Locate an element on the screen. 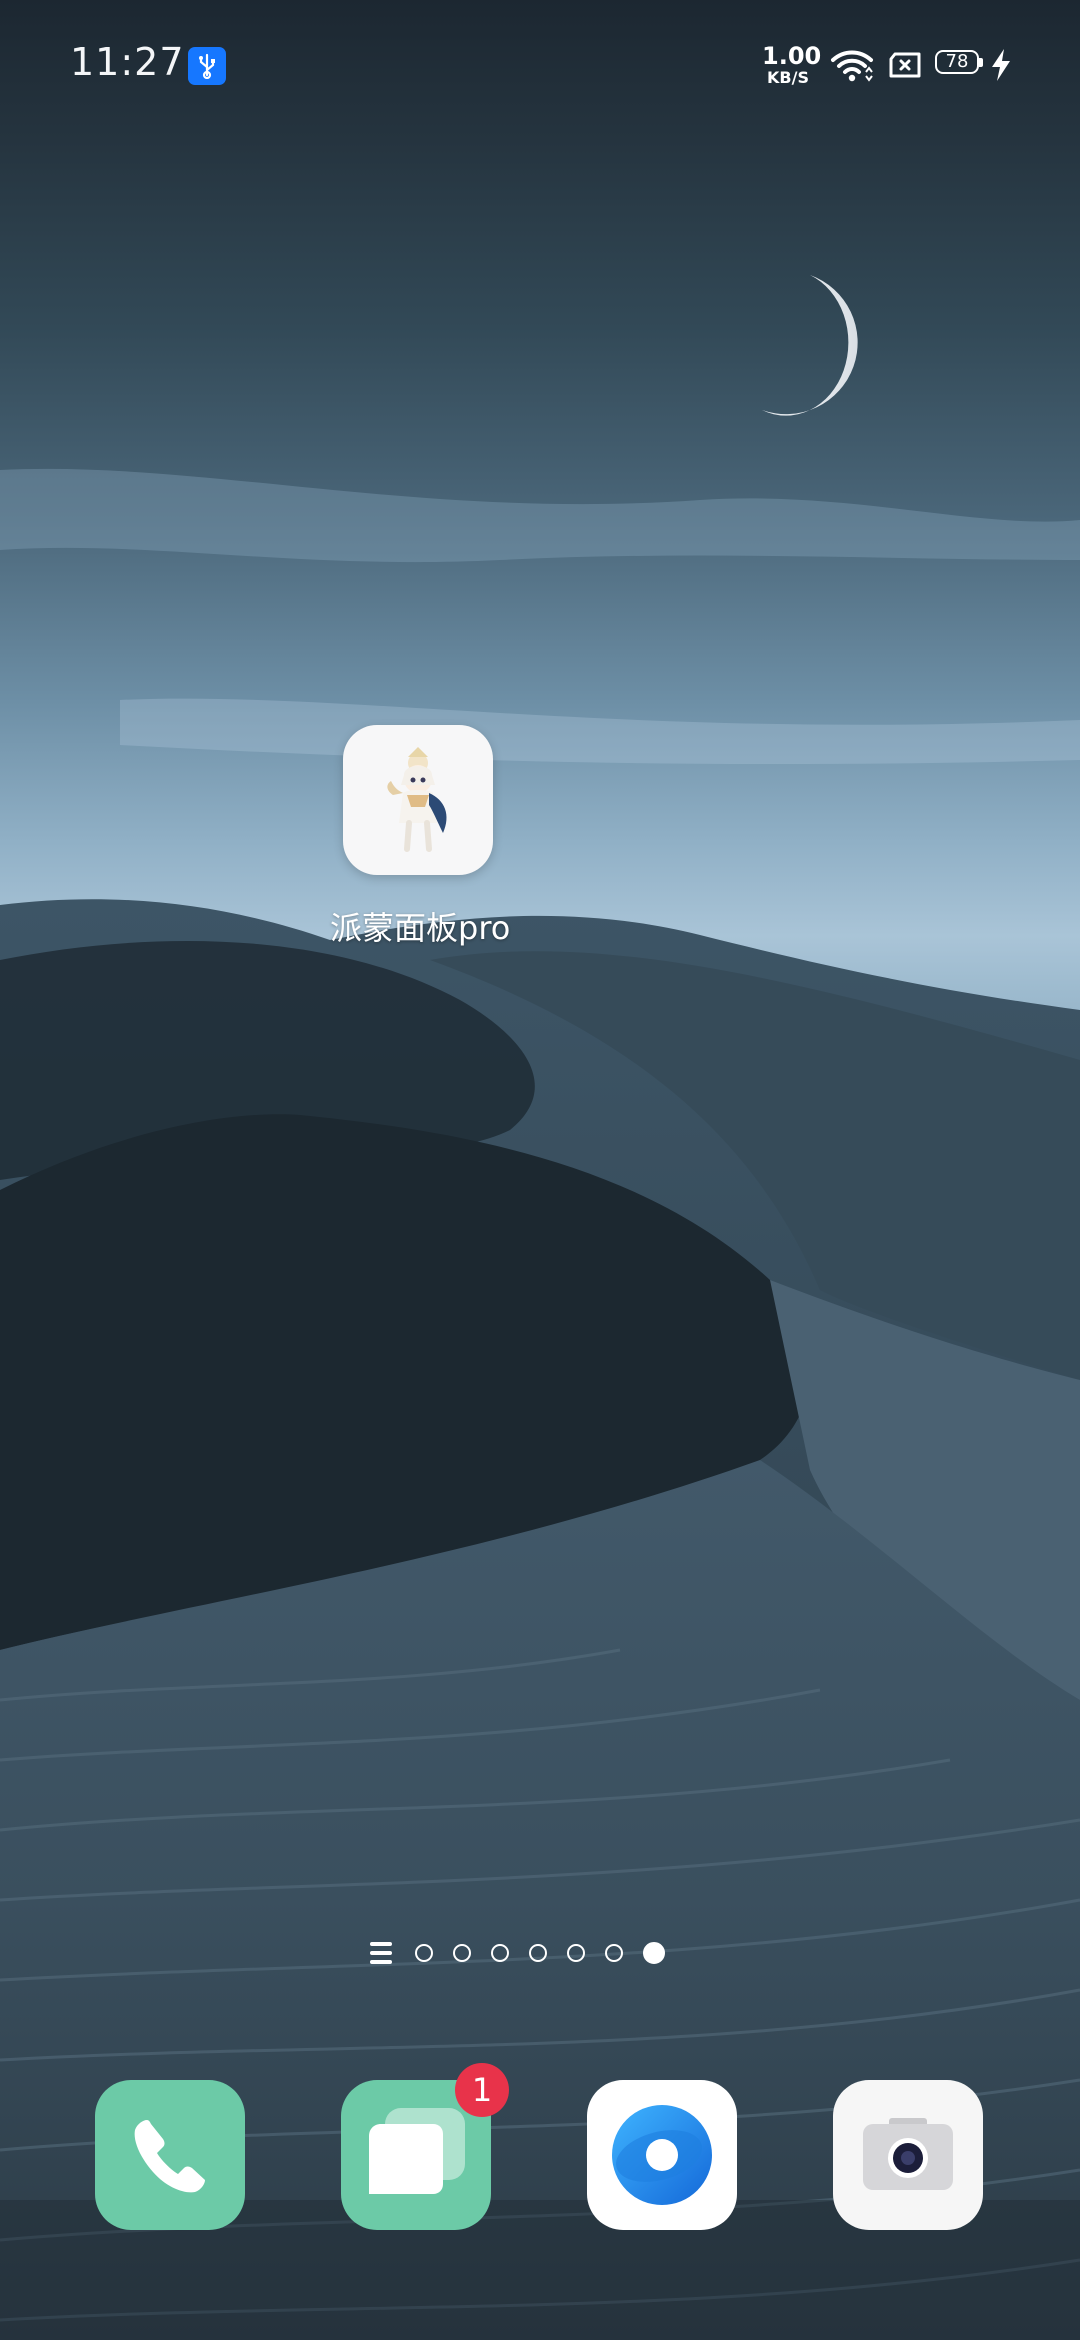 This screenshot has width=1080, height=2340. phone-app is located at coordinates (170, 2155).